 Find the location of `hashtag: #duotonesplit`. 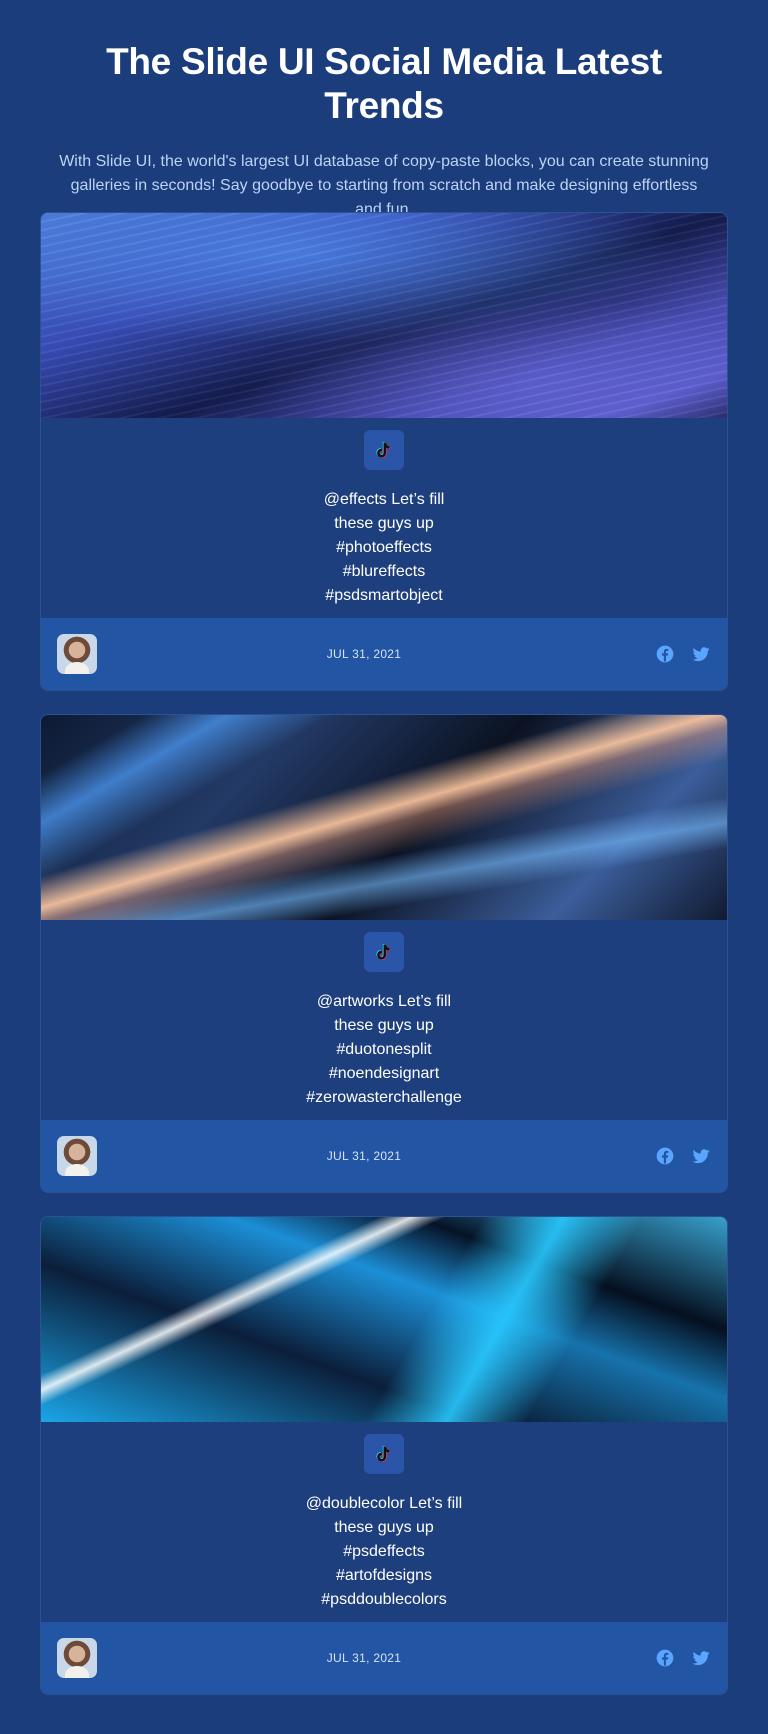

hashtag: #duotonesplit is located at coordinates (384, 1050).